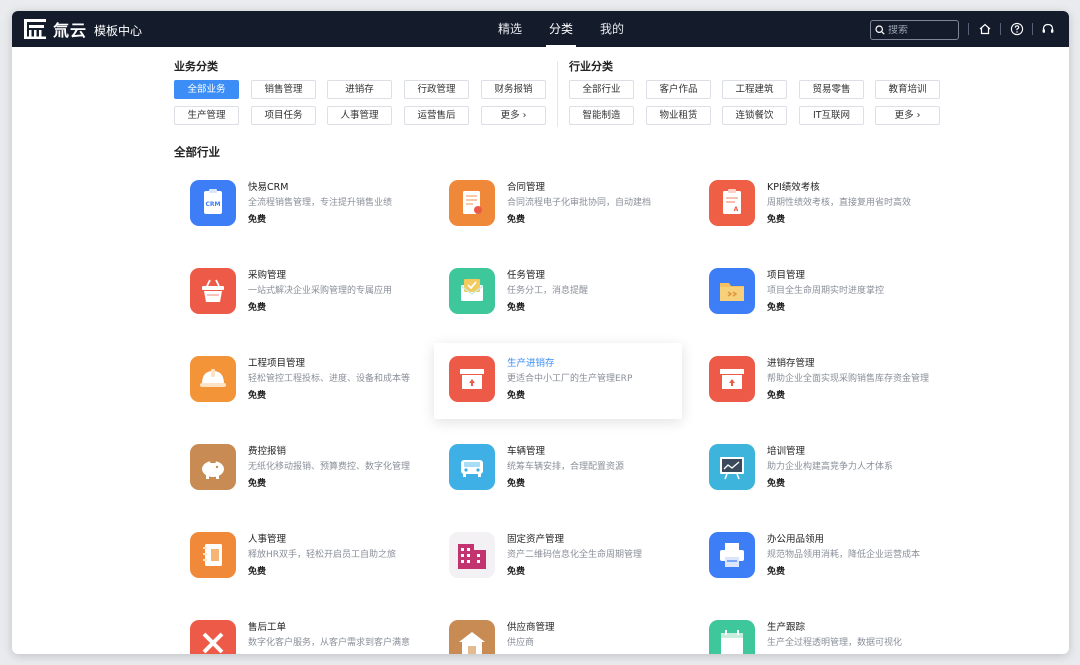  Describe the element at coordinates (510, 29) in the screenshot. I see `nav-featured: 精选` at that location.